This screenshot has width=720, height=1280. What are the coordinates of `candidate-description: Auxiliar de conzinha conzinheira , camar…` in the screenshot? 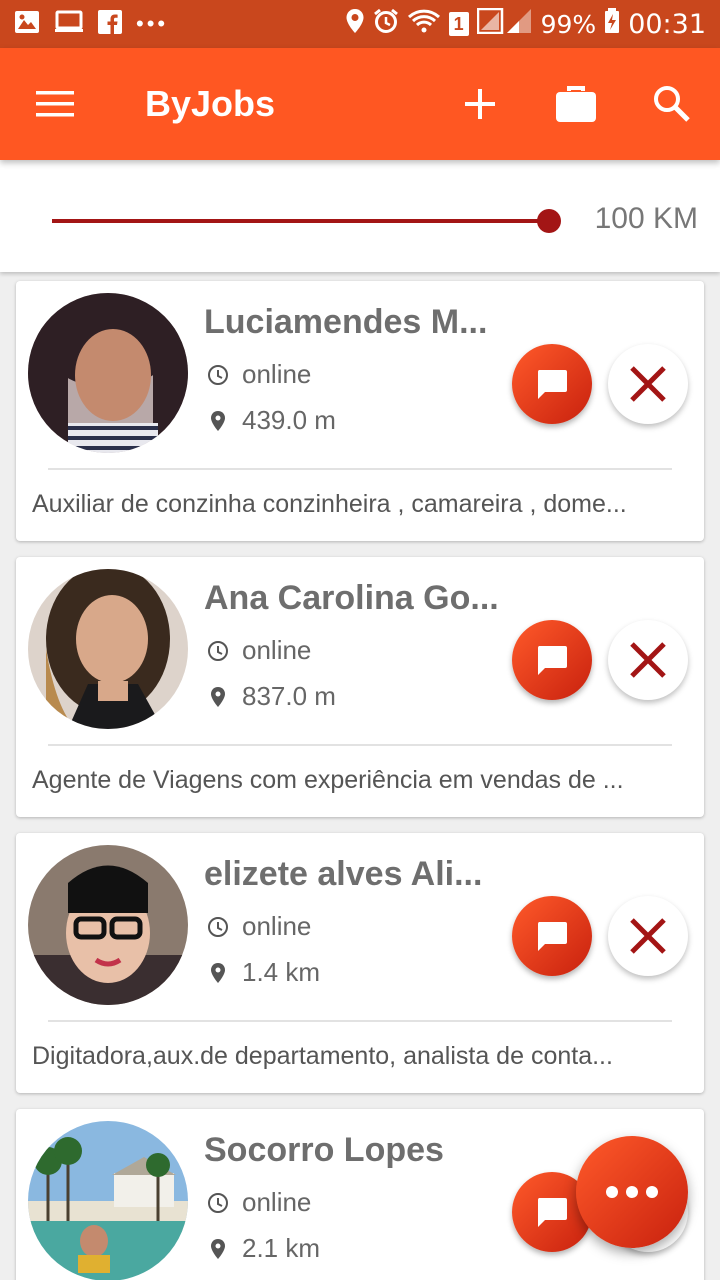 It's located at (329, 504).